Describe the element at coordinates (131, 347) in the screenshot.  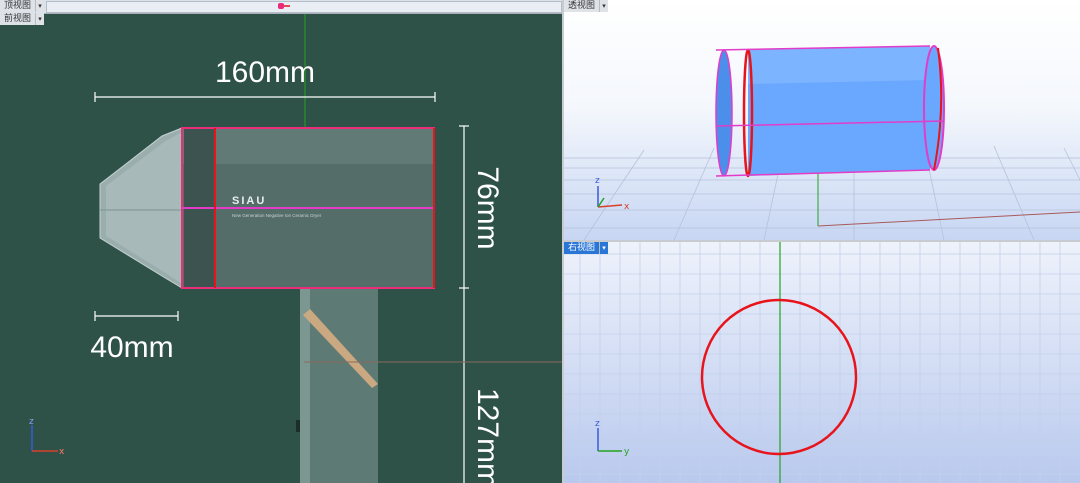
I see `dim-nozzle-label: 40mm` at that location.